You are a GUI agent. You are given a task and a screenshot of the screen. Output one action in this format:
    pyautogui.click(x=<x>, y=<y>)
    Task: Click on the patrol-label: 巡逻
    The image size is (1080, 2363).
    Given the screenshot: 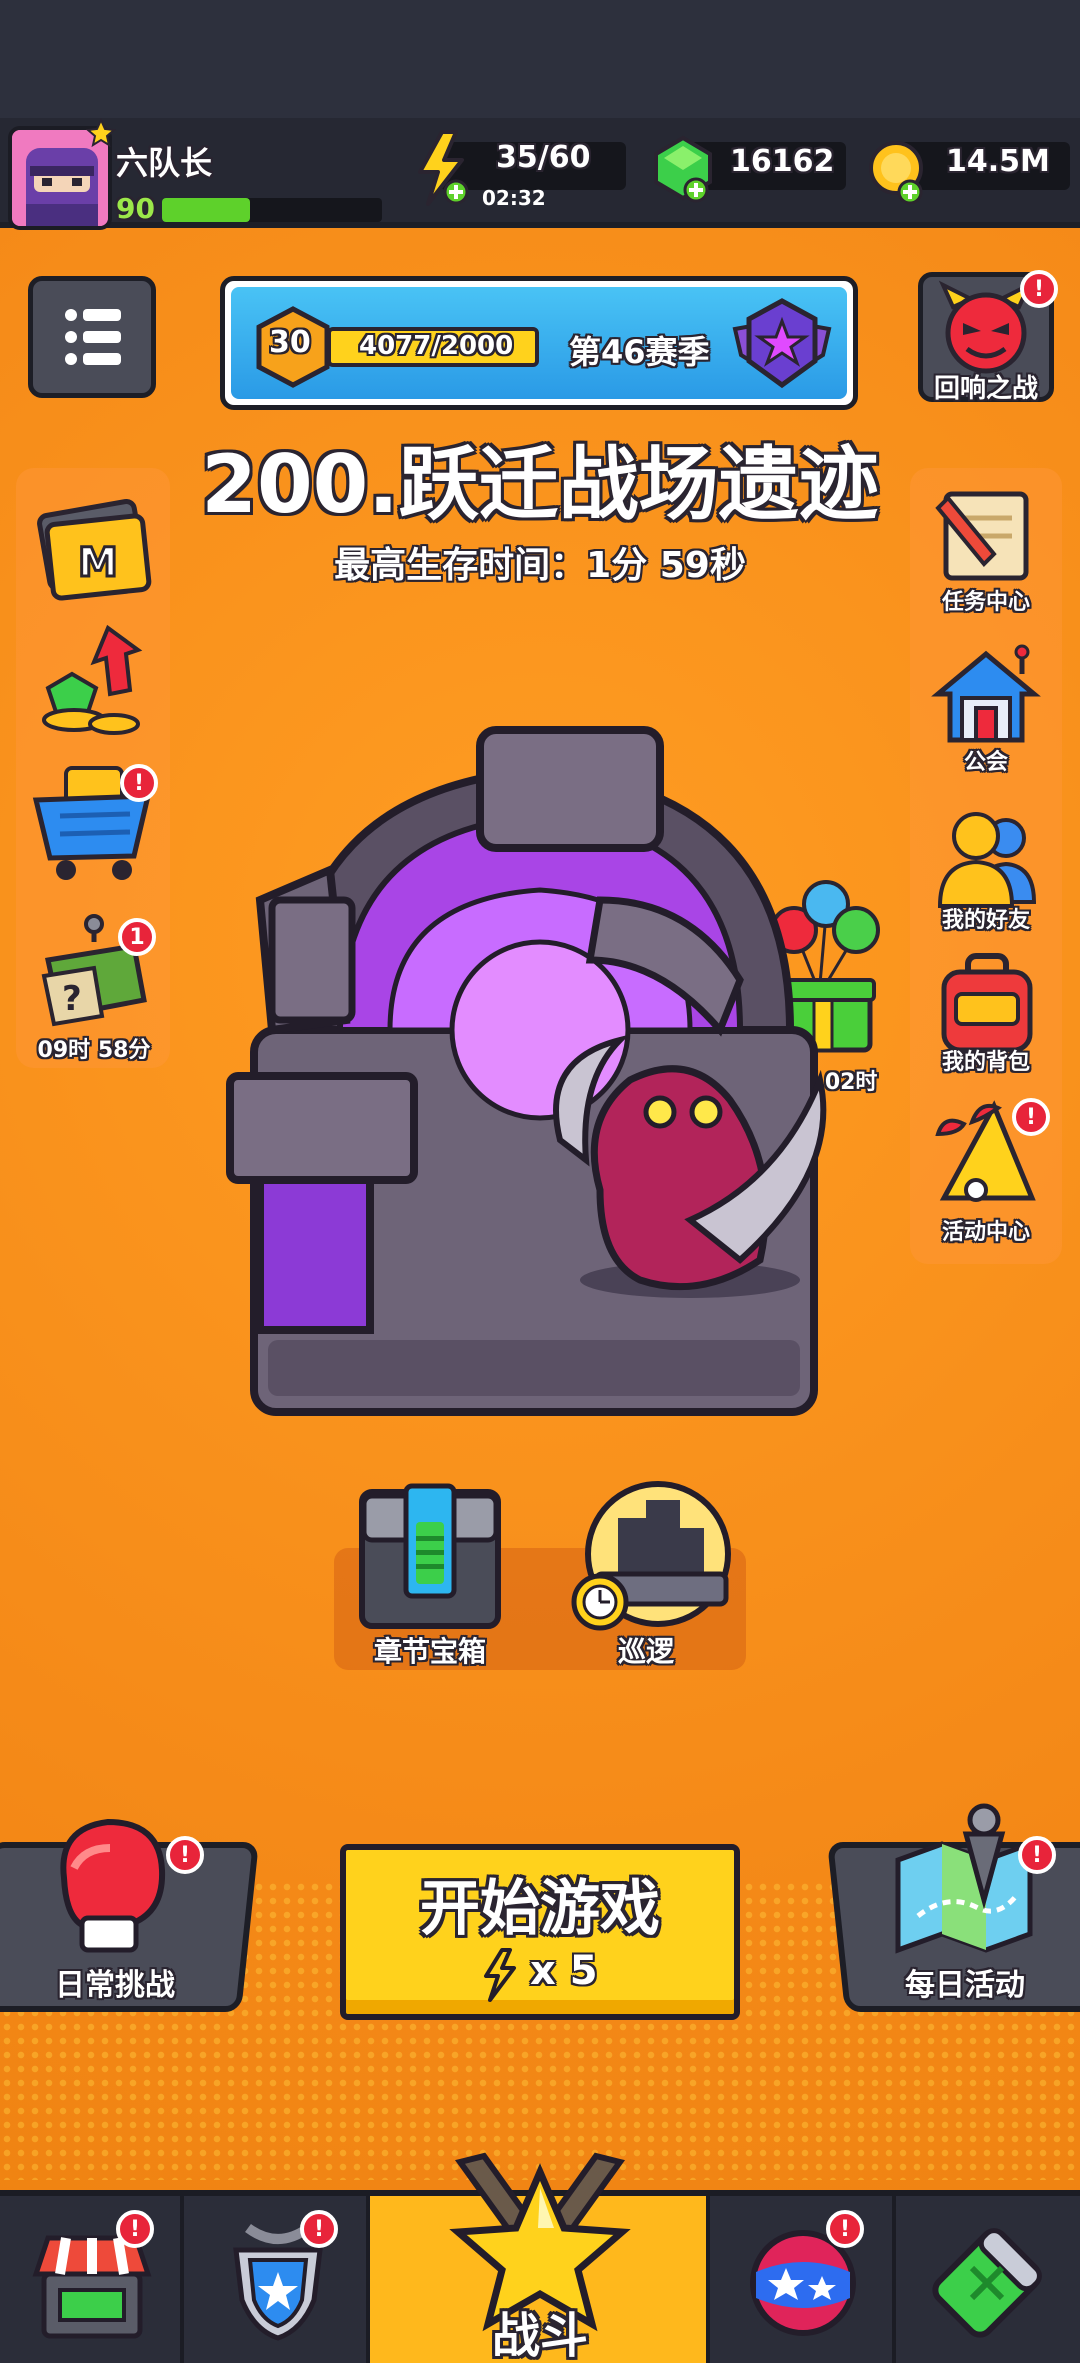 What is the action you would take?
    pyautogui.click(x=645, y=1651)
    